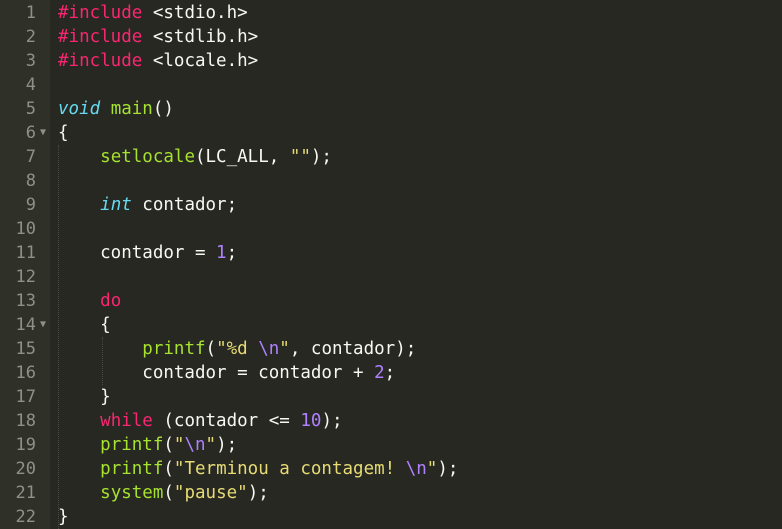 This screenshot has height=529, width=782. What do you see at coordinates (210, 493) in the screenshot?
I see `code-token: "pause"` at bounding box center [210, 493].